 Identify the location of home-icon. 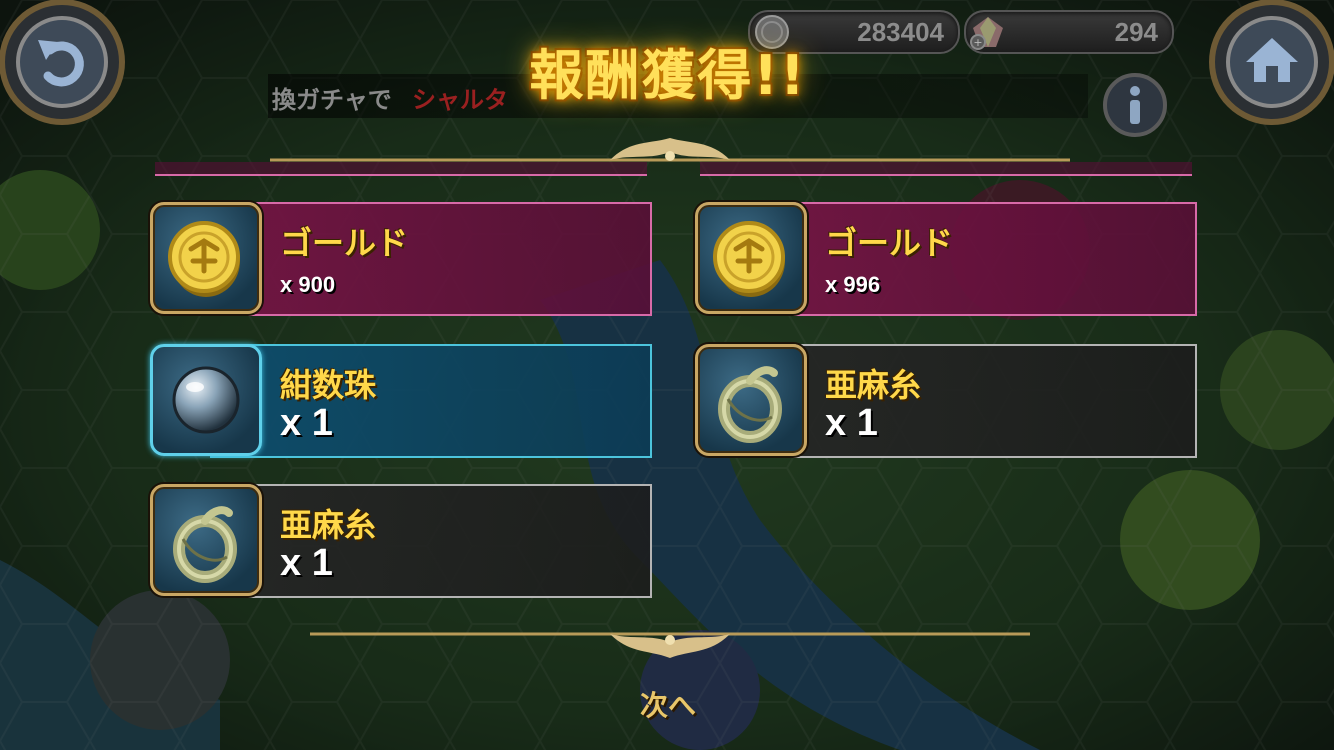
(1271, 62).